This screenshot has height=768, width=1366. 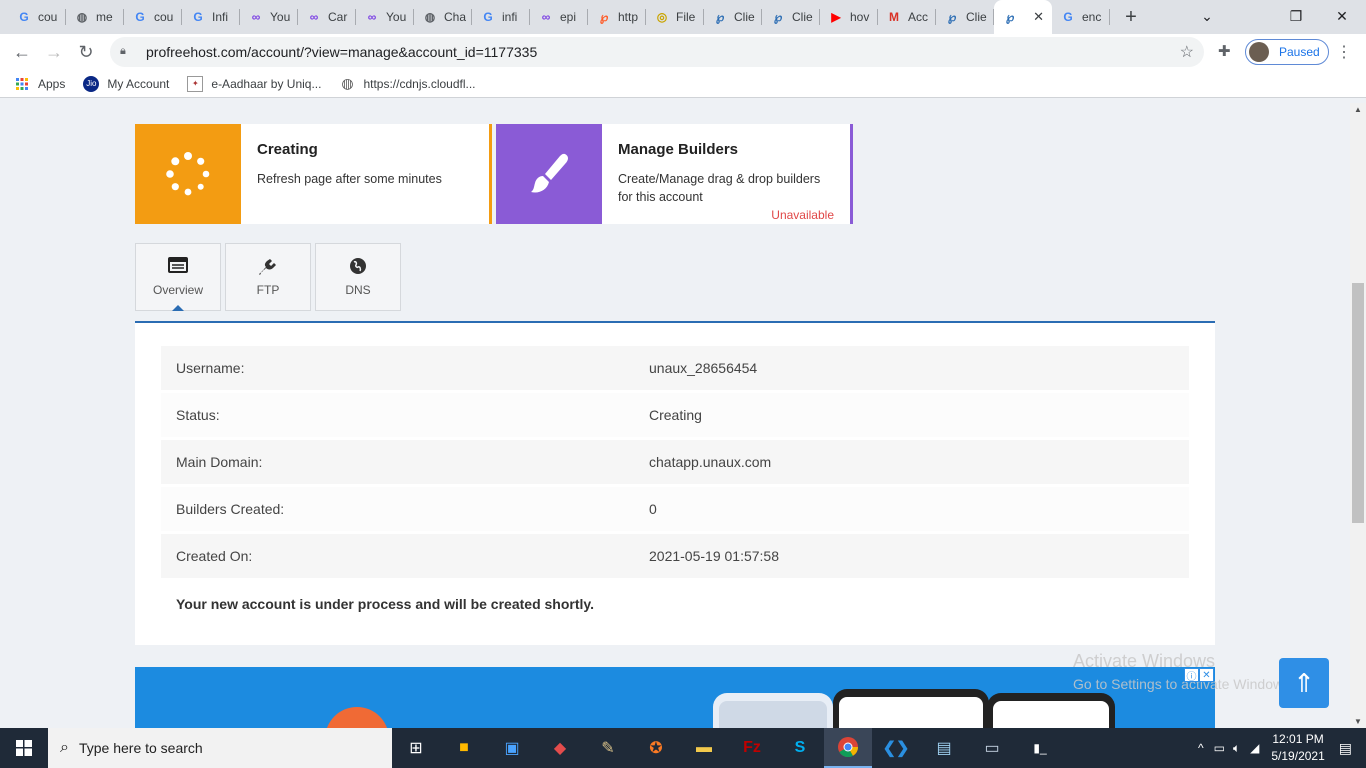 I want to click on start-button, so click(x=24, y=748).